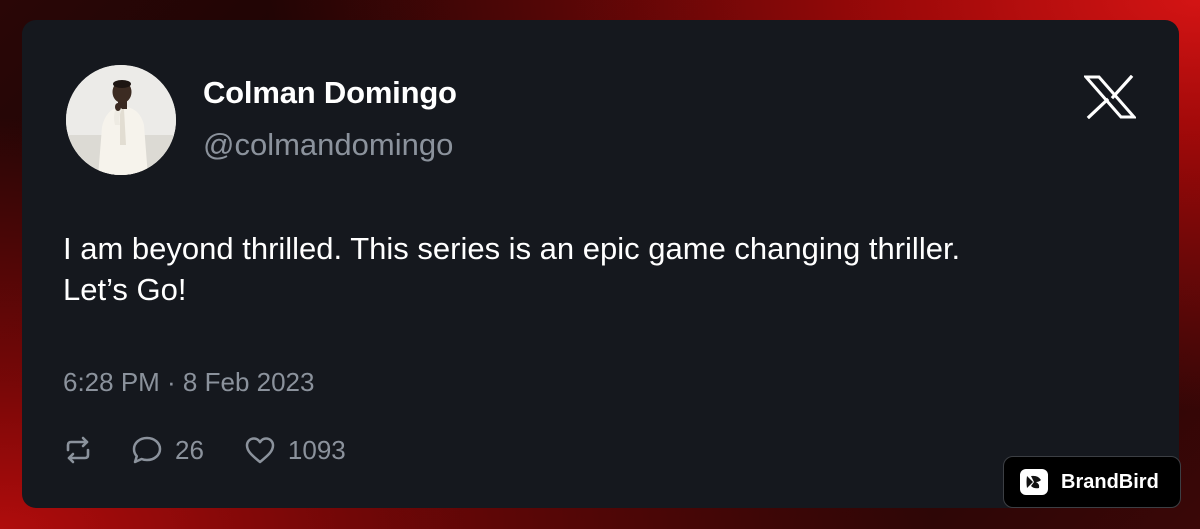  Describe the element at coordinates (125, 289) in the screenshot. I see `tweet-text-line: Let’s Go!` at that location.